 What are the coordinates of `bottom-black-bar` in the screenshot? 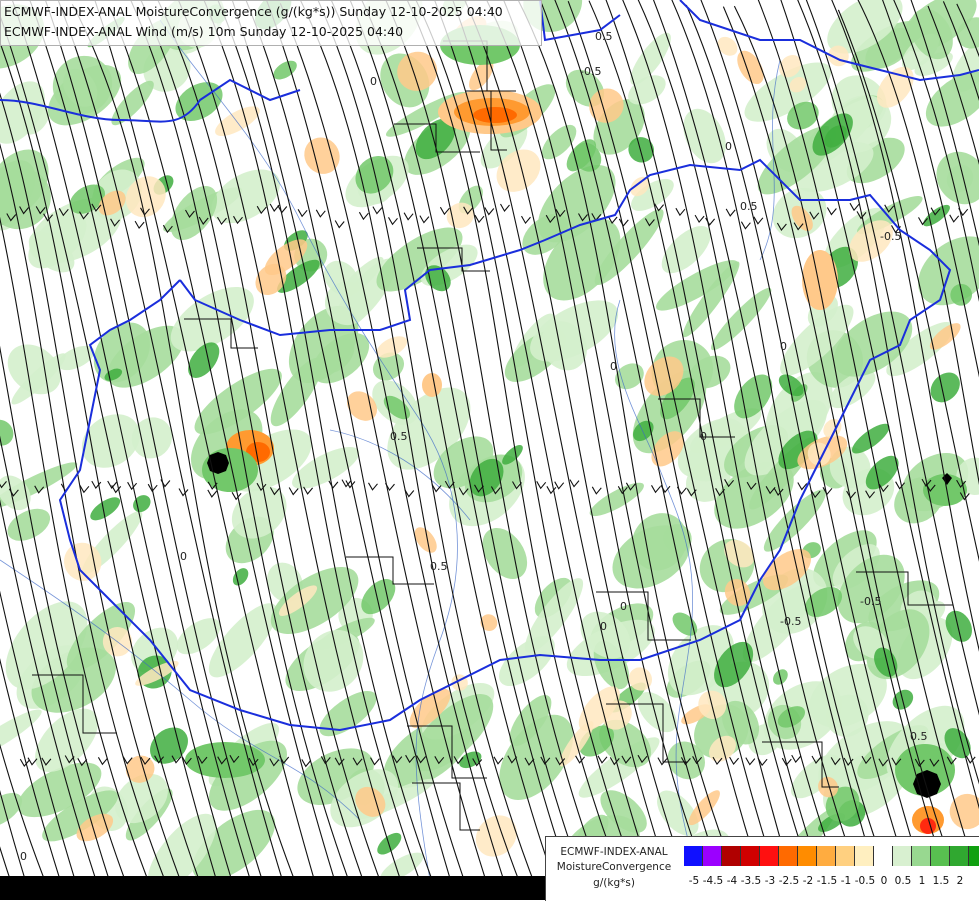 It's located at (272, 888).